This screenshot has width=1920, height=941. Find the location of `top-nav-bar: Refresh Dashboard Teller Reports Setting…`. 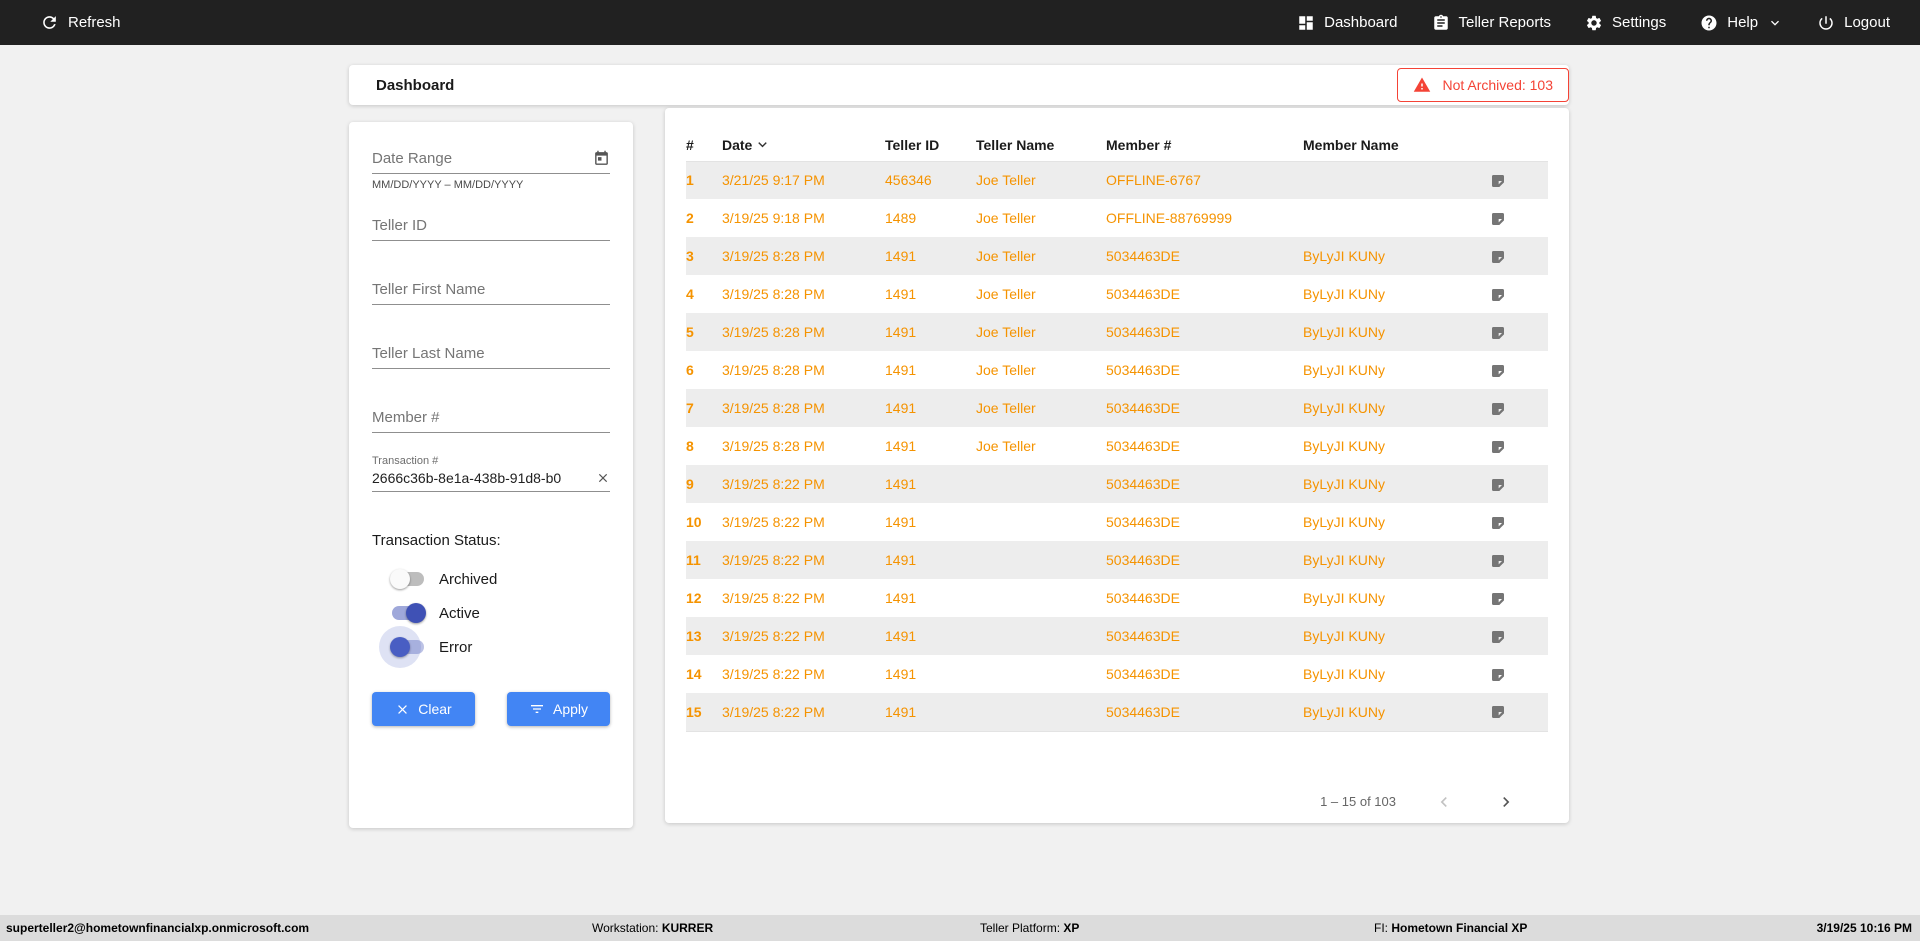

top-nav-bar: Refresh Dashboard Teller Reports Setting… is located at coordinates (960, 22).